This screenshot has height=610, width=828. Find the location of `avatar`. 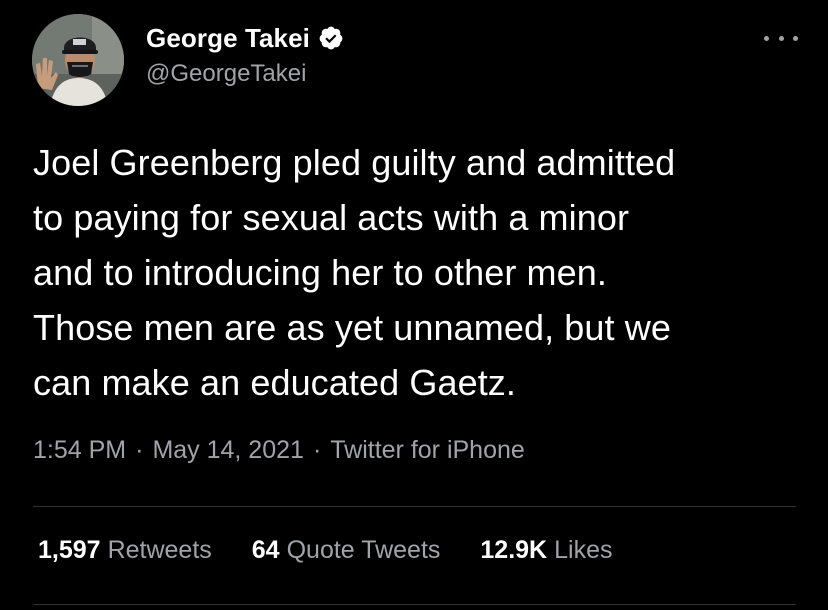

avatar is located at coordinates (78, 60).